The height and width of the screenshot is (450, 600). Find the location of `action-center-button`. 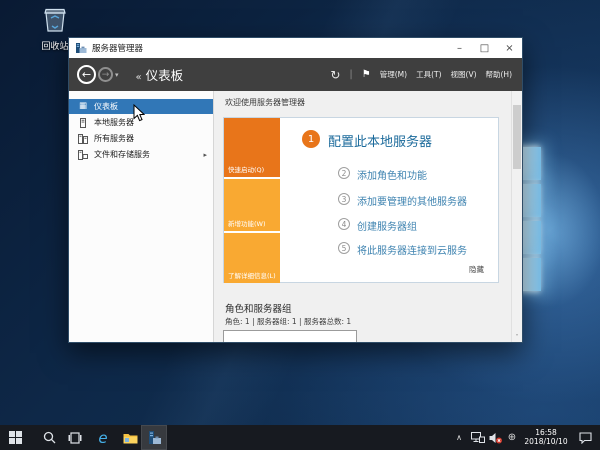

action-center-button is located at coordinates (585, 437).